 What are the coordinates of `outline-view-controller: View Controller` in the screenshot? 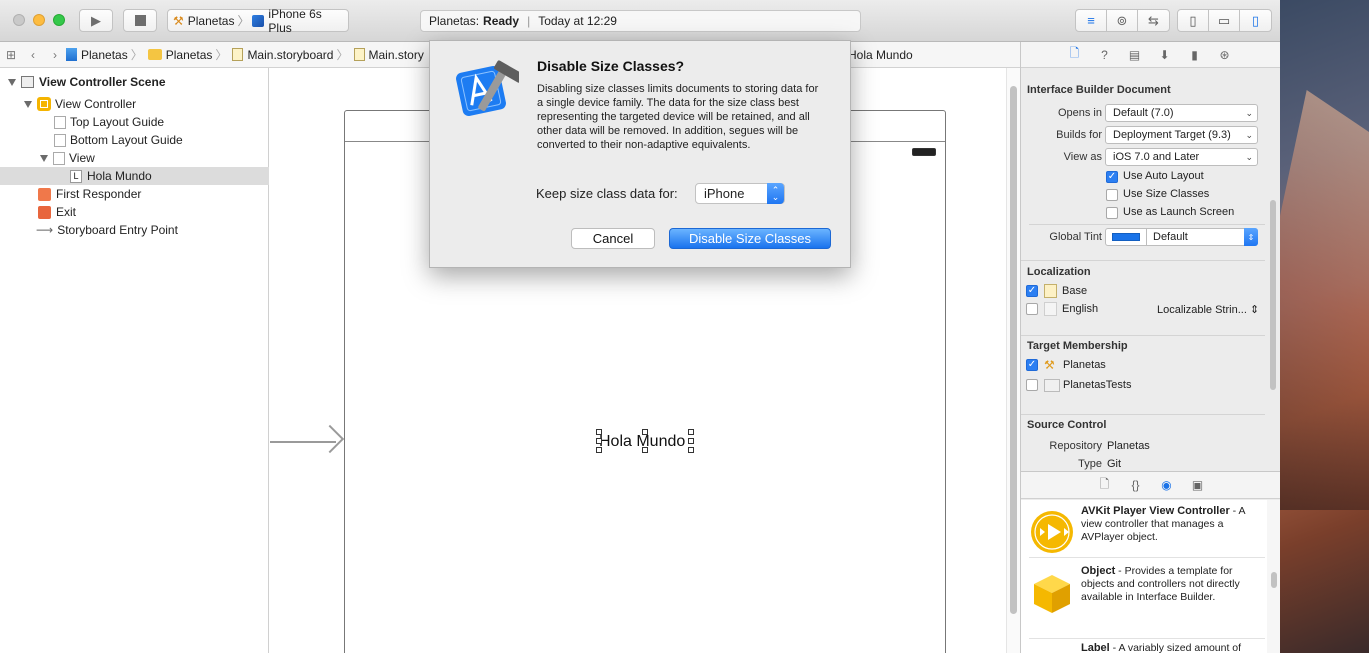 It's located at (80, 104).